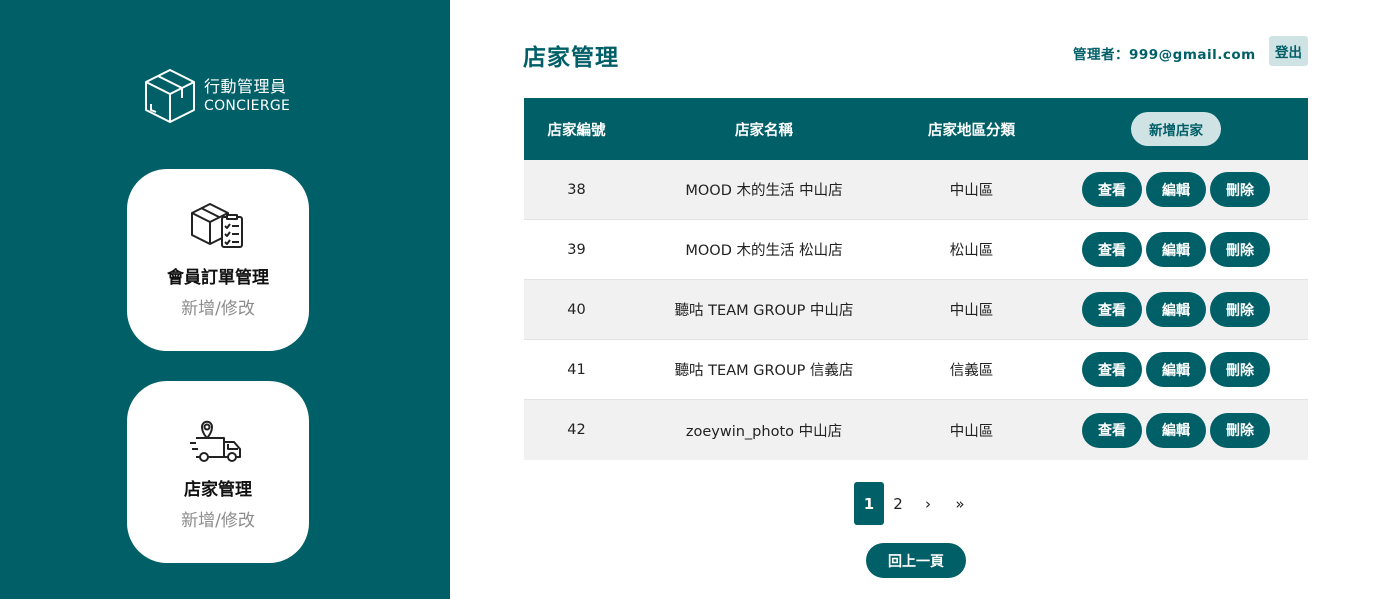 The width and height of the screenshot is (1381, 599). What do you see at coordinates (247, 106) in the screenshot?
I see `logo-subtitle: CONCIERGE` at bounding box center [247, 106].